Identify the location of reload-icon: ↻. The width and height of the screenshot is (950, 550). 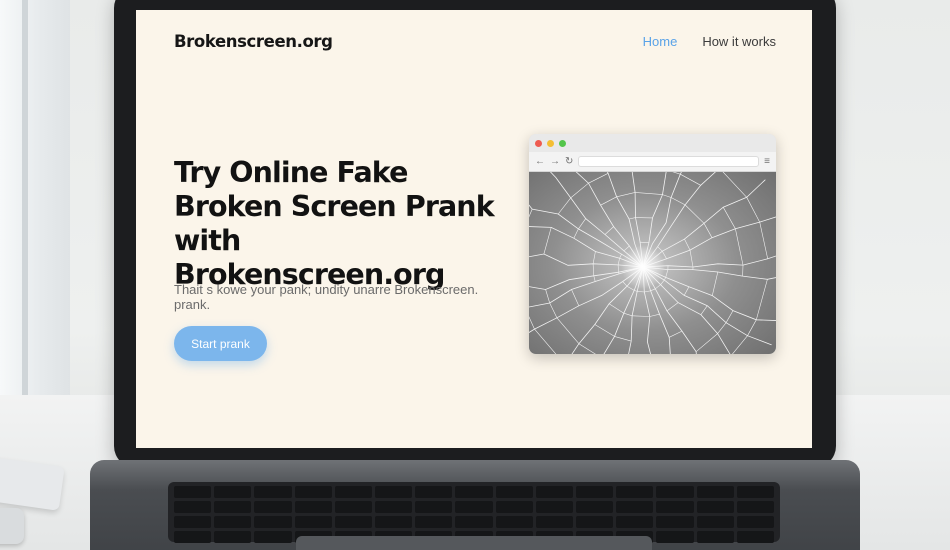
(569, 161).